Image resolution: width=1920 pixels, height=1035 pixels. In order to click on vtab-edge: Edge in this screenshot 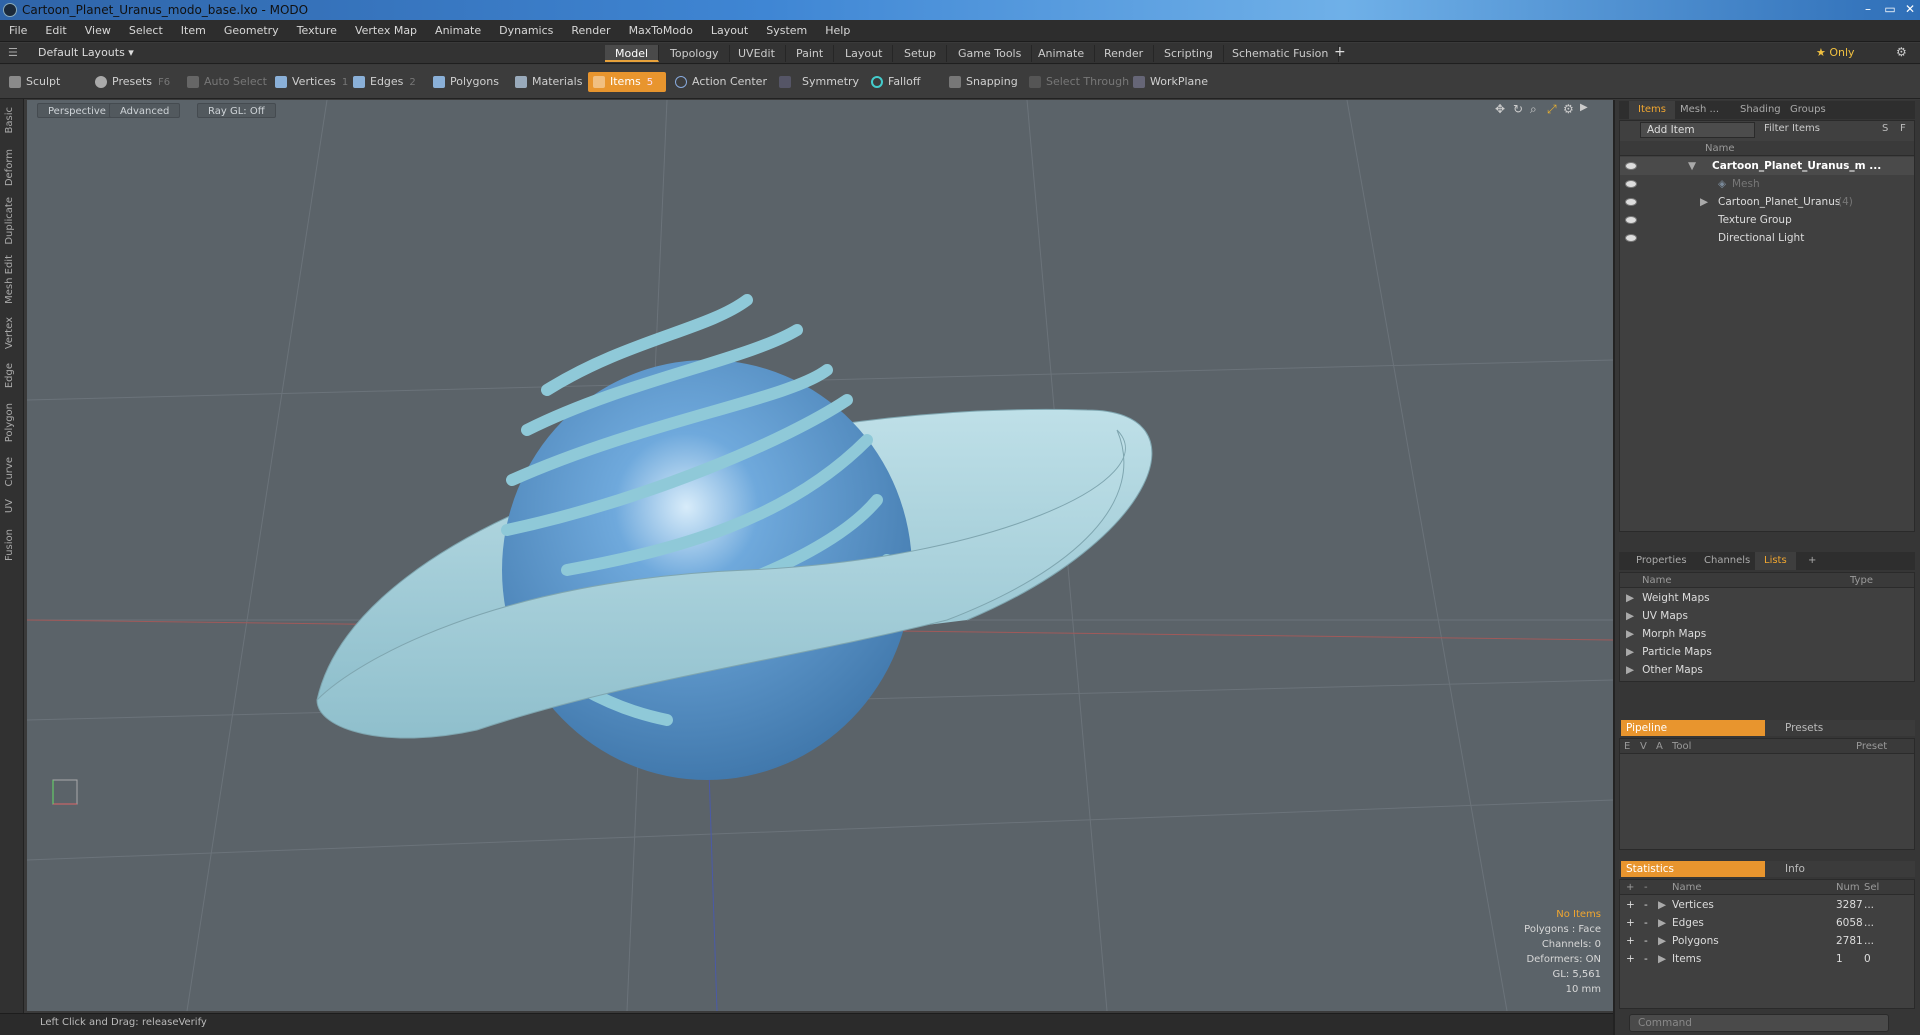, I will do `click(9, 375)`.